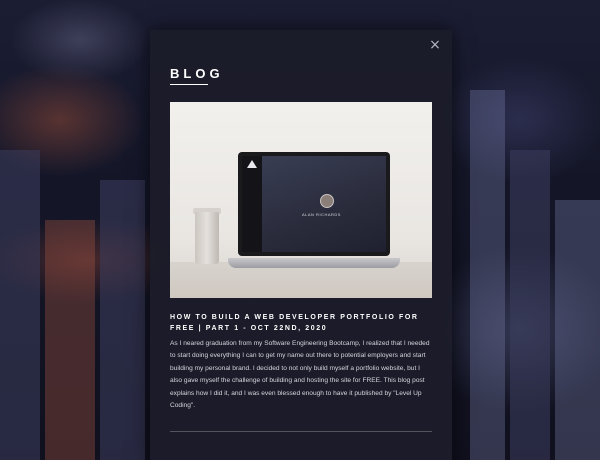  Describe the element at coordinates (189, 84) in the screenshot. I see `title-underline` at that location.